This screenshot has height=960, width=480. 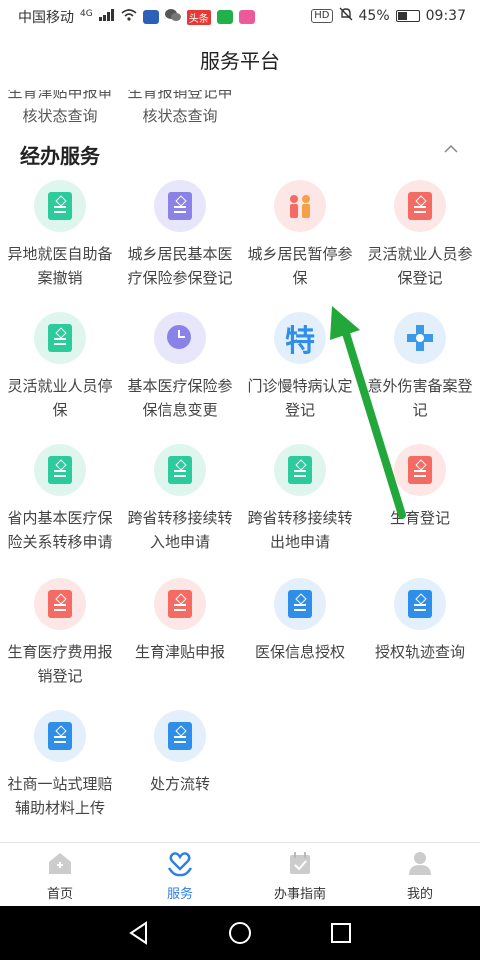 I want to click on tab-mine: 我的, so click(x=420, y=875).